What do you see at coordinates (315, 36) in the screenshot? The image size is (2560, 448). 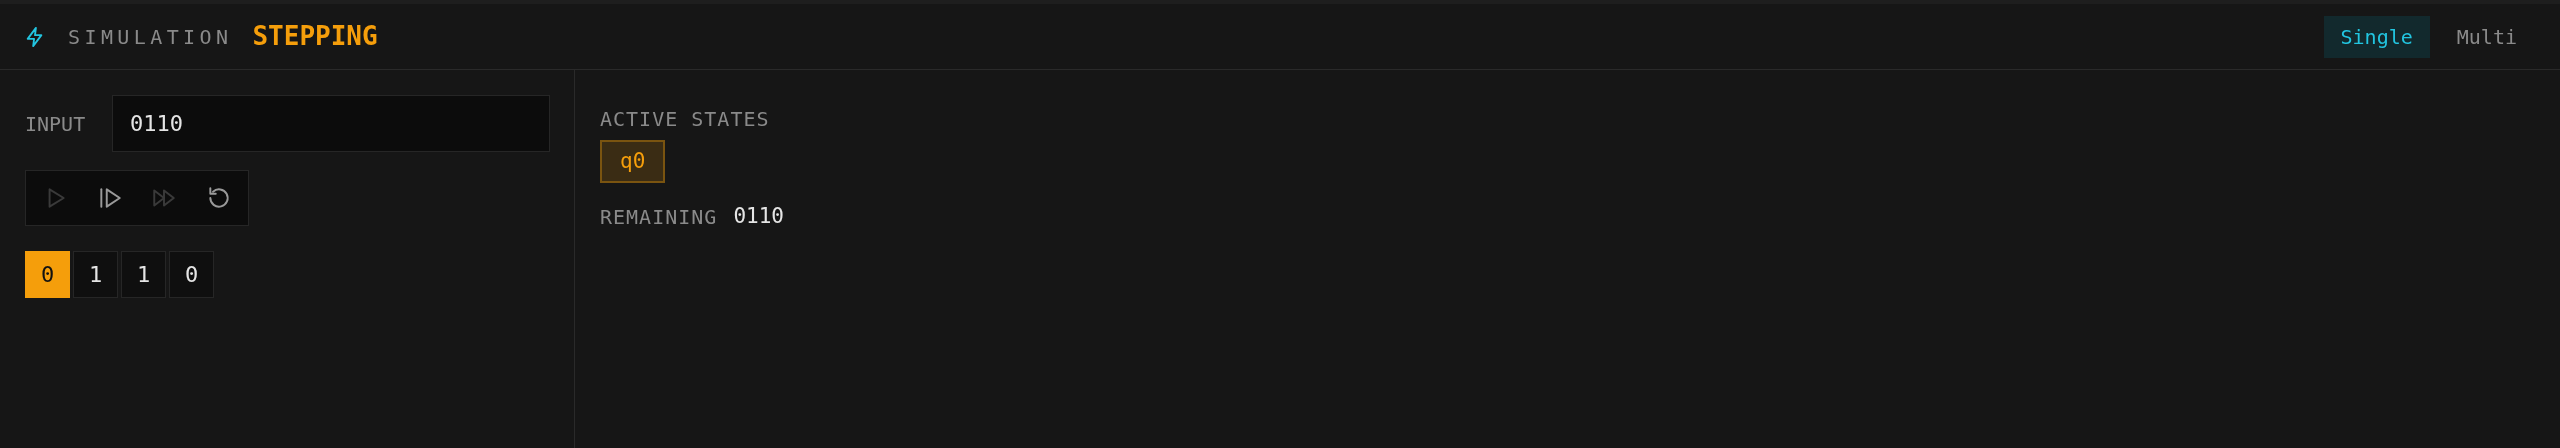 I see `status-text: STEPPING` at bounding box center [315, 36].